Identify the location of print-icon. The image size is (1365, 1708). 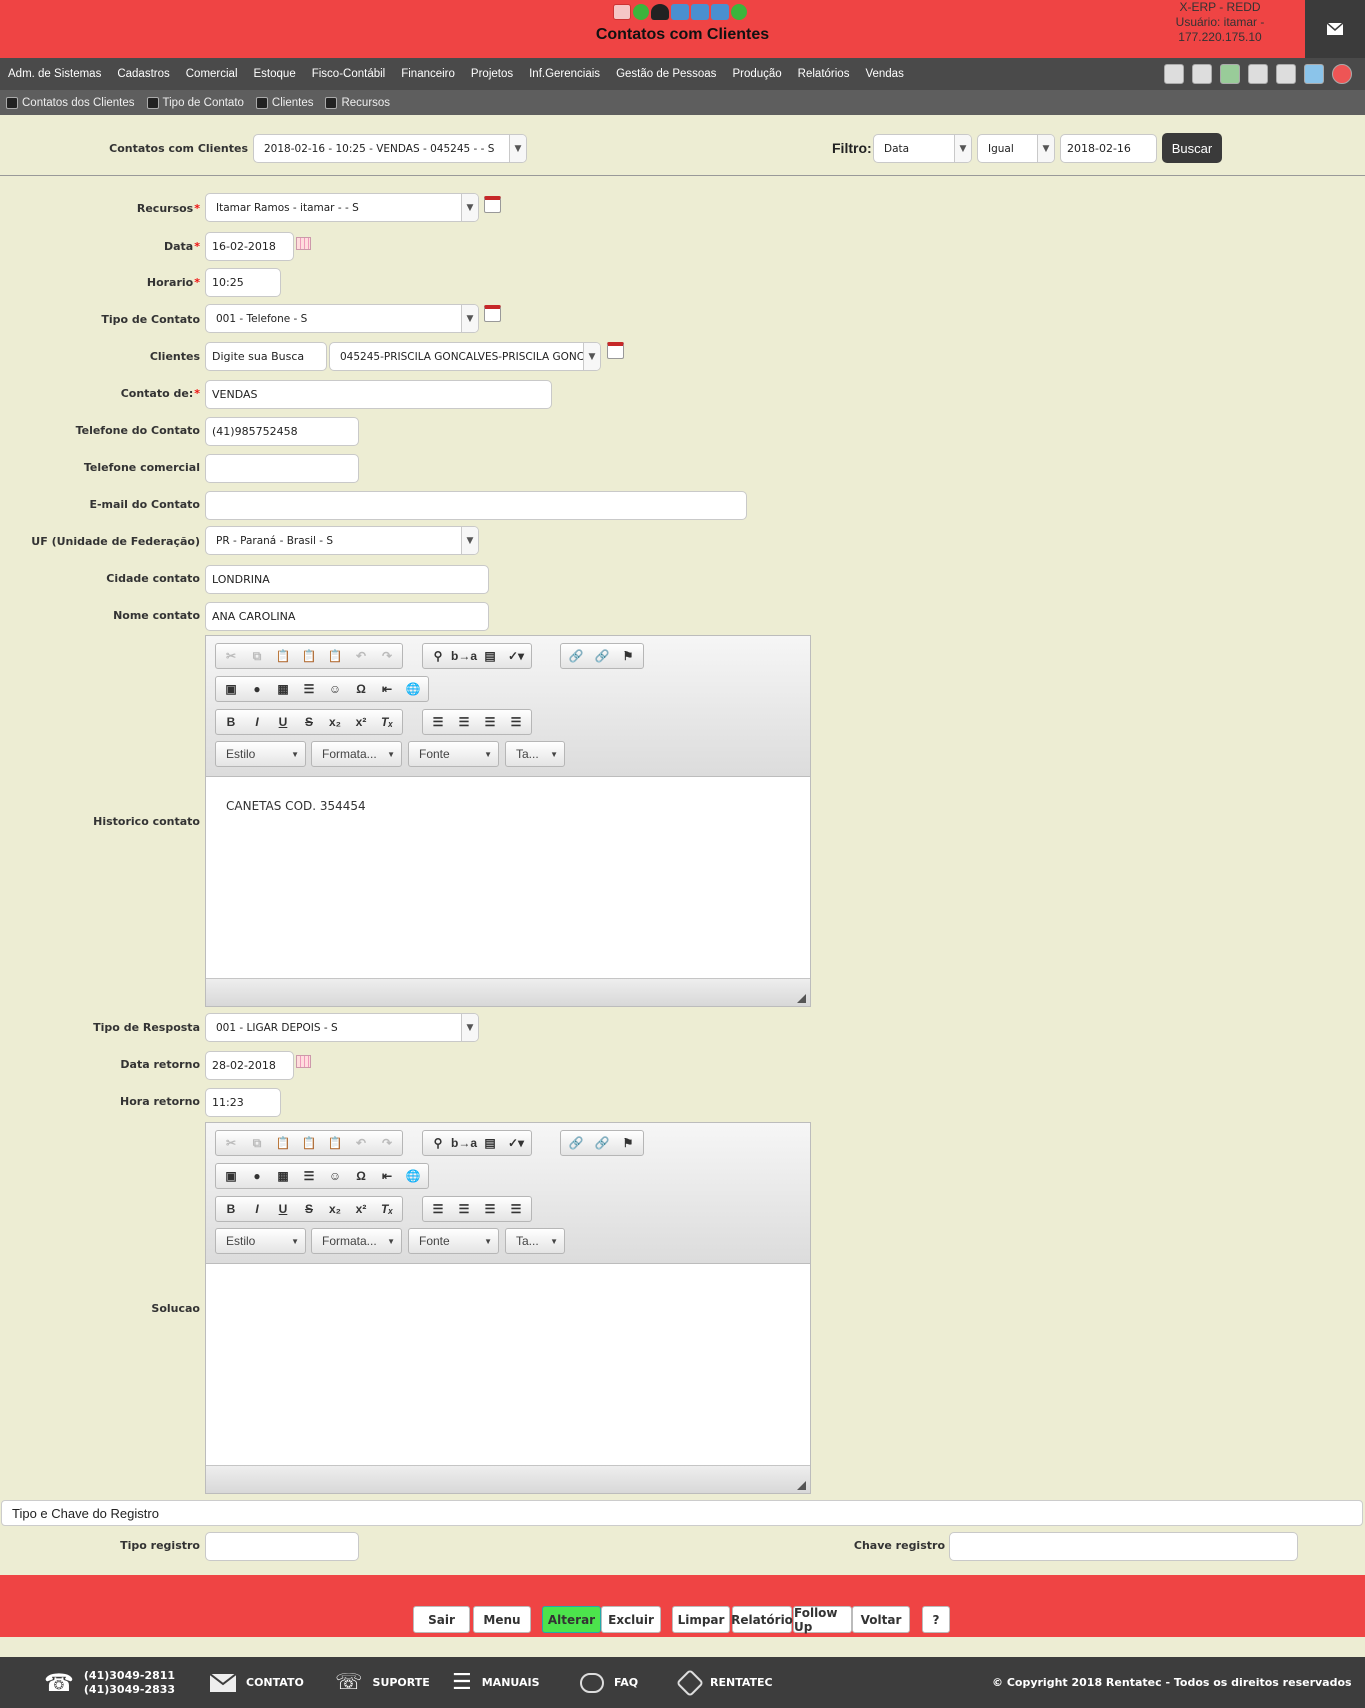
(1202, 74).